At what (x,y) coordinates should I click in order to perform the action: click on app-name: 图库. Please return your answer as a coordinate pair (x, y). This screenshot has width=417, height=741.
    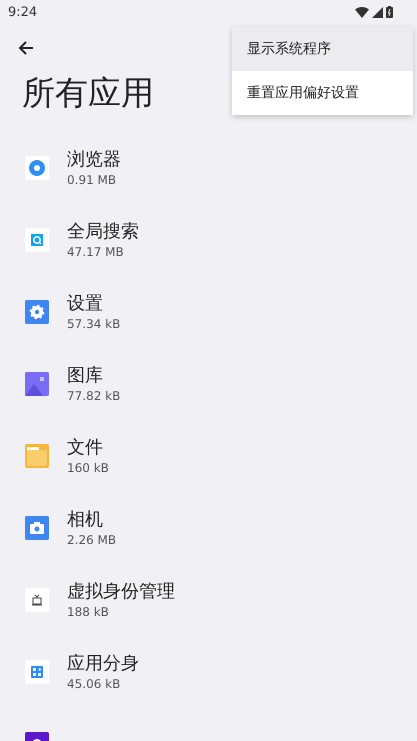
    Looking at the image, I should click on (93, 376).